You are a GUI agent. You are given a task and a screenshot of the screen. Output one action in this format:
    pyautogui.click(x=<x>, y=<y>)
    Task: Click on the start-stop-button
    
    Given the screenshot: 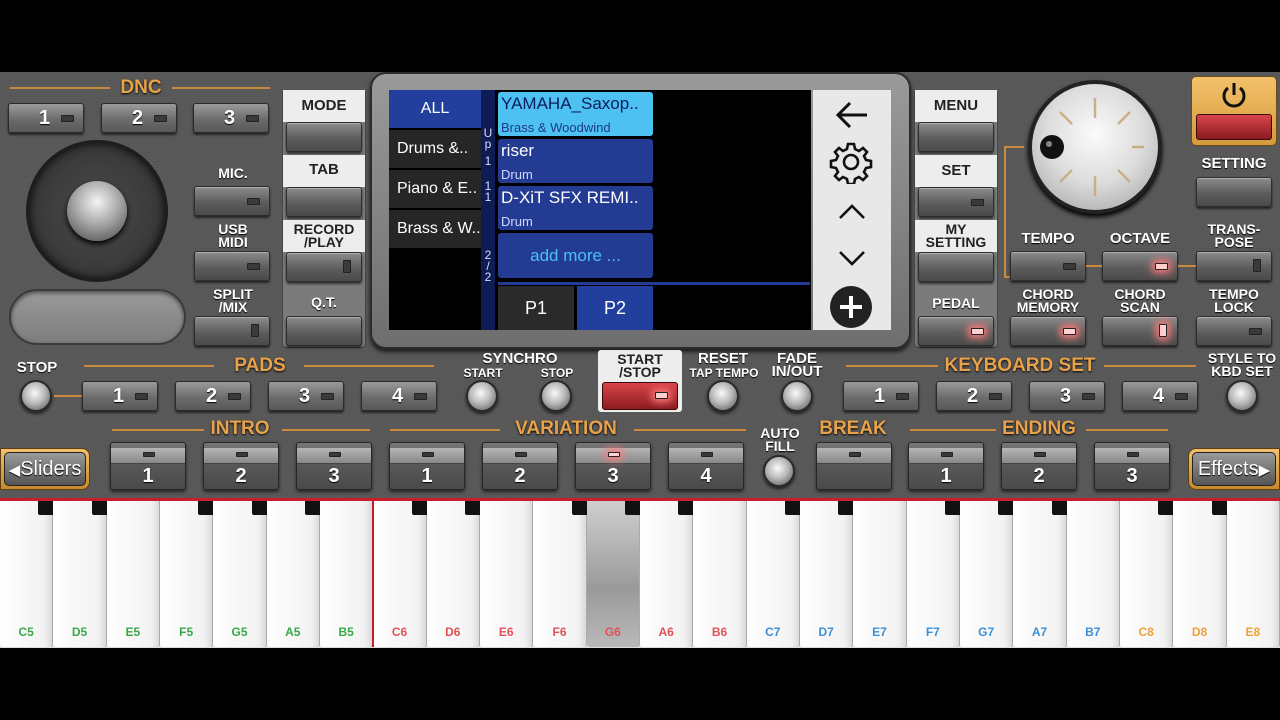 What is the action you would take?
    pyautogui.click(x=640, y=396)
    